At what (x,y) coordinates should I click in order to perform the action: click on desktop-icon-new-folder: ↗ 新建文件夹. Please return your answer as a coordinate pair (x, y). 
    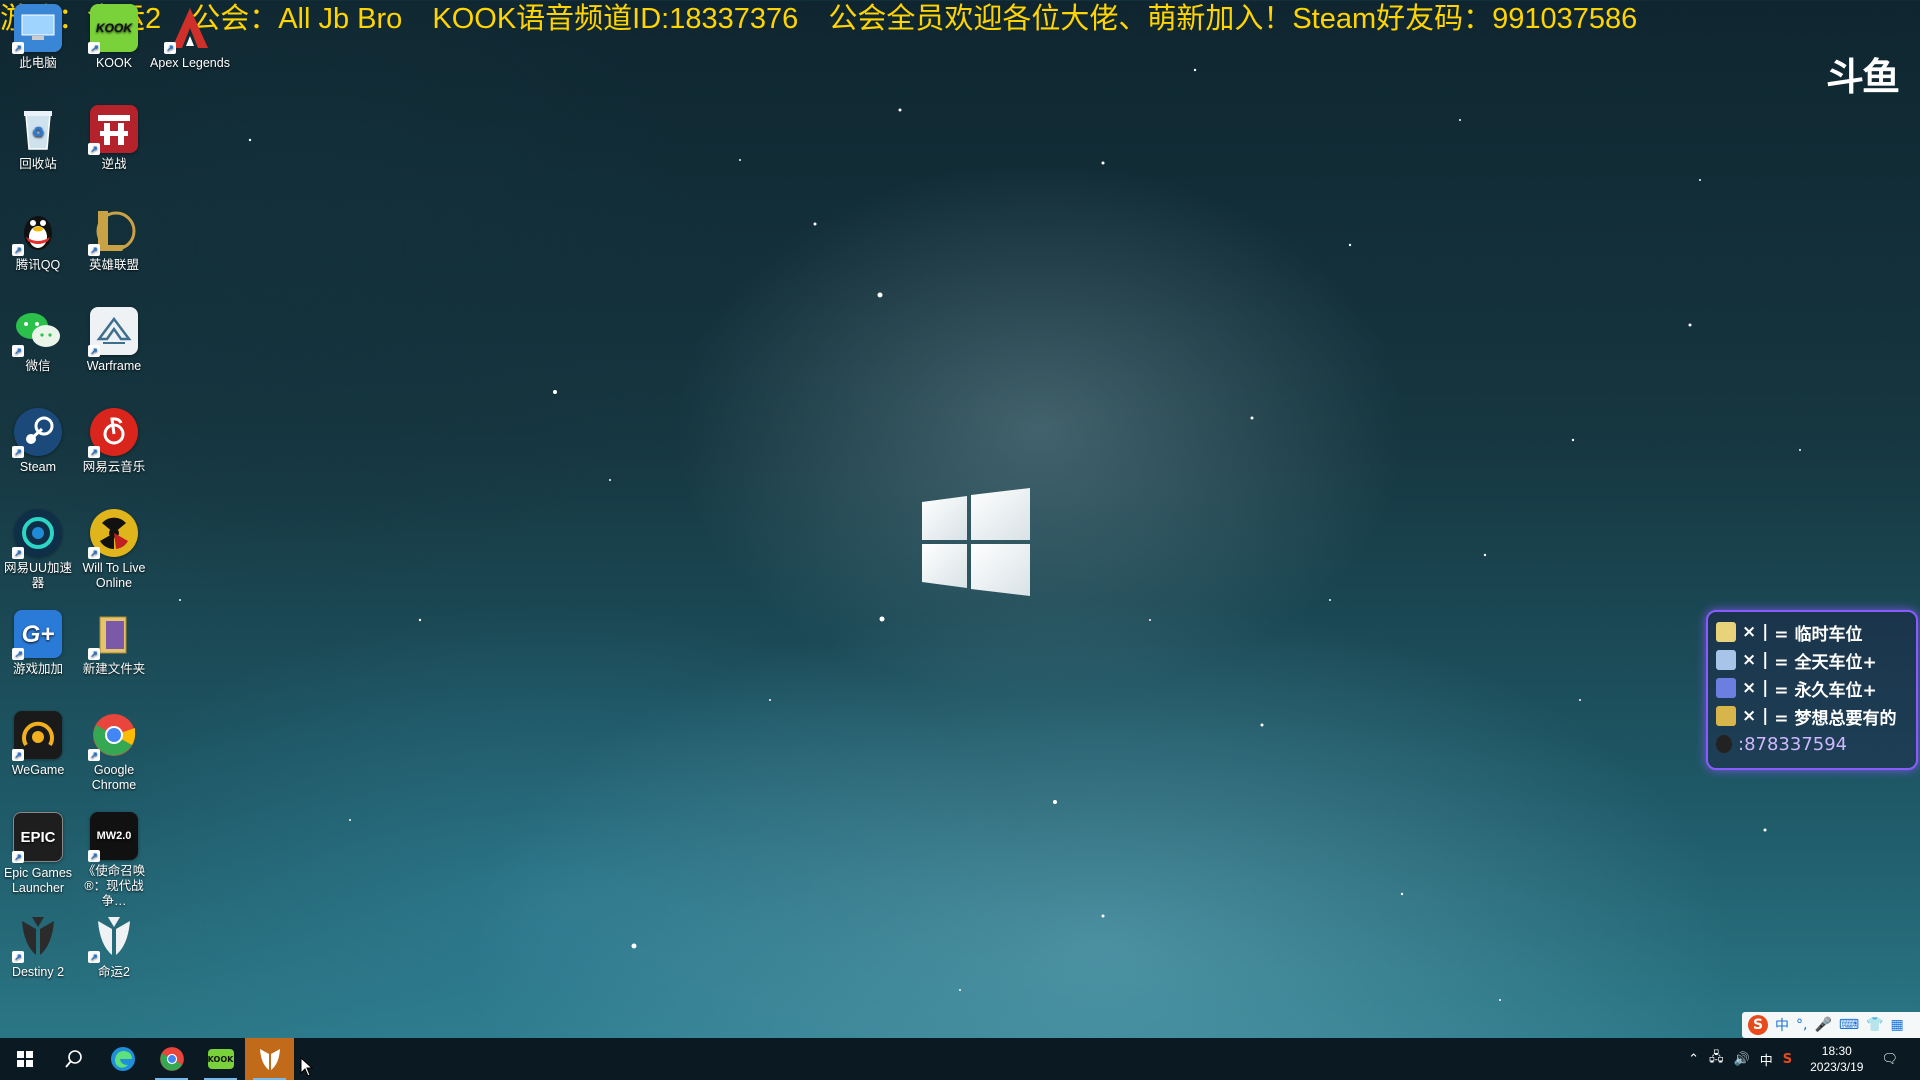
    Looking at the image, I should click on (114, 641).